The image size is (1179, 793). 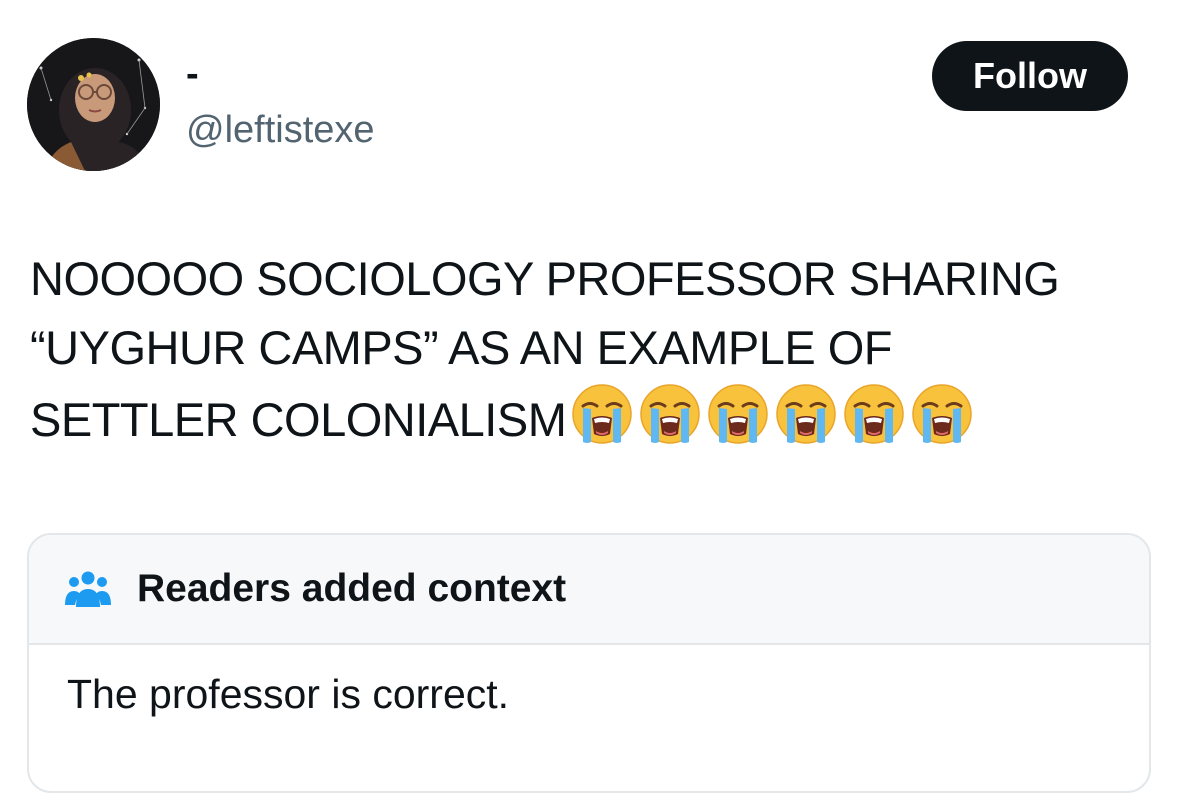 I want to click on tweet-text-line: NOOOOO SOCIOLOGY PROFESSOR SHARING, so click(x=545, y=278).